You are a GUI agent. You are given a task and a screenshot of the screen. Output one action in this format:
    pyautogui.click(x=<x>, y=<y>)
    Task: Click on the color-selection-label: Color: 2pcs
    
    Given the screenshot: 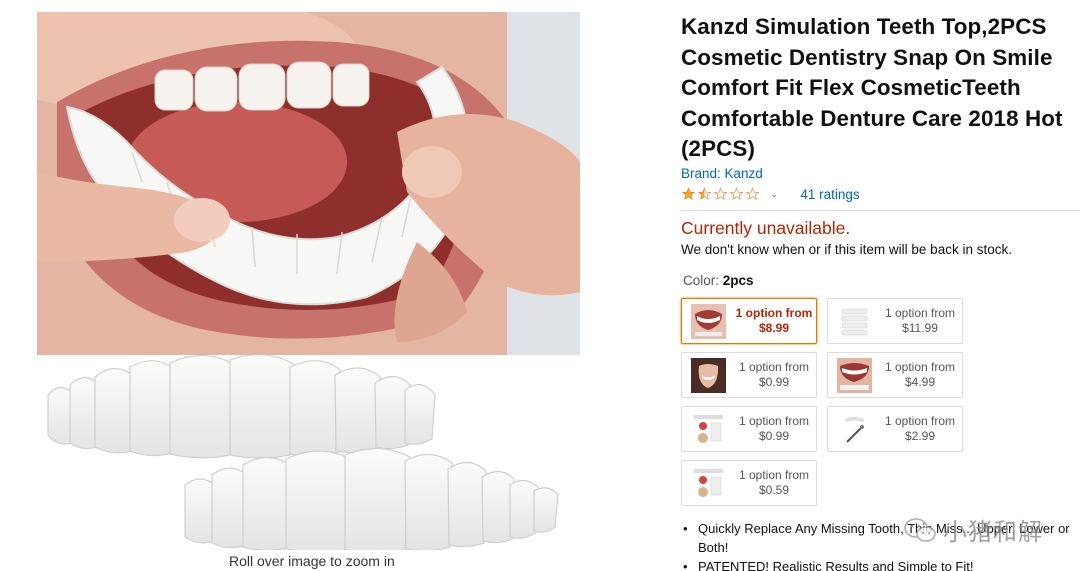 What is the action you would take?
    pyautogui.click(x=718, y=280)
    